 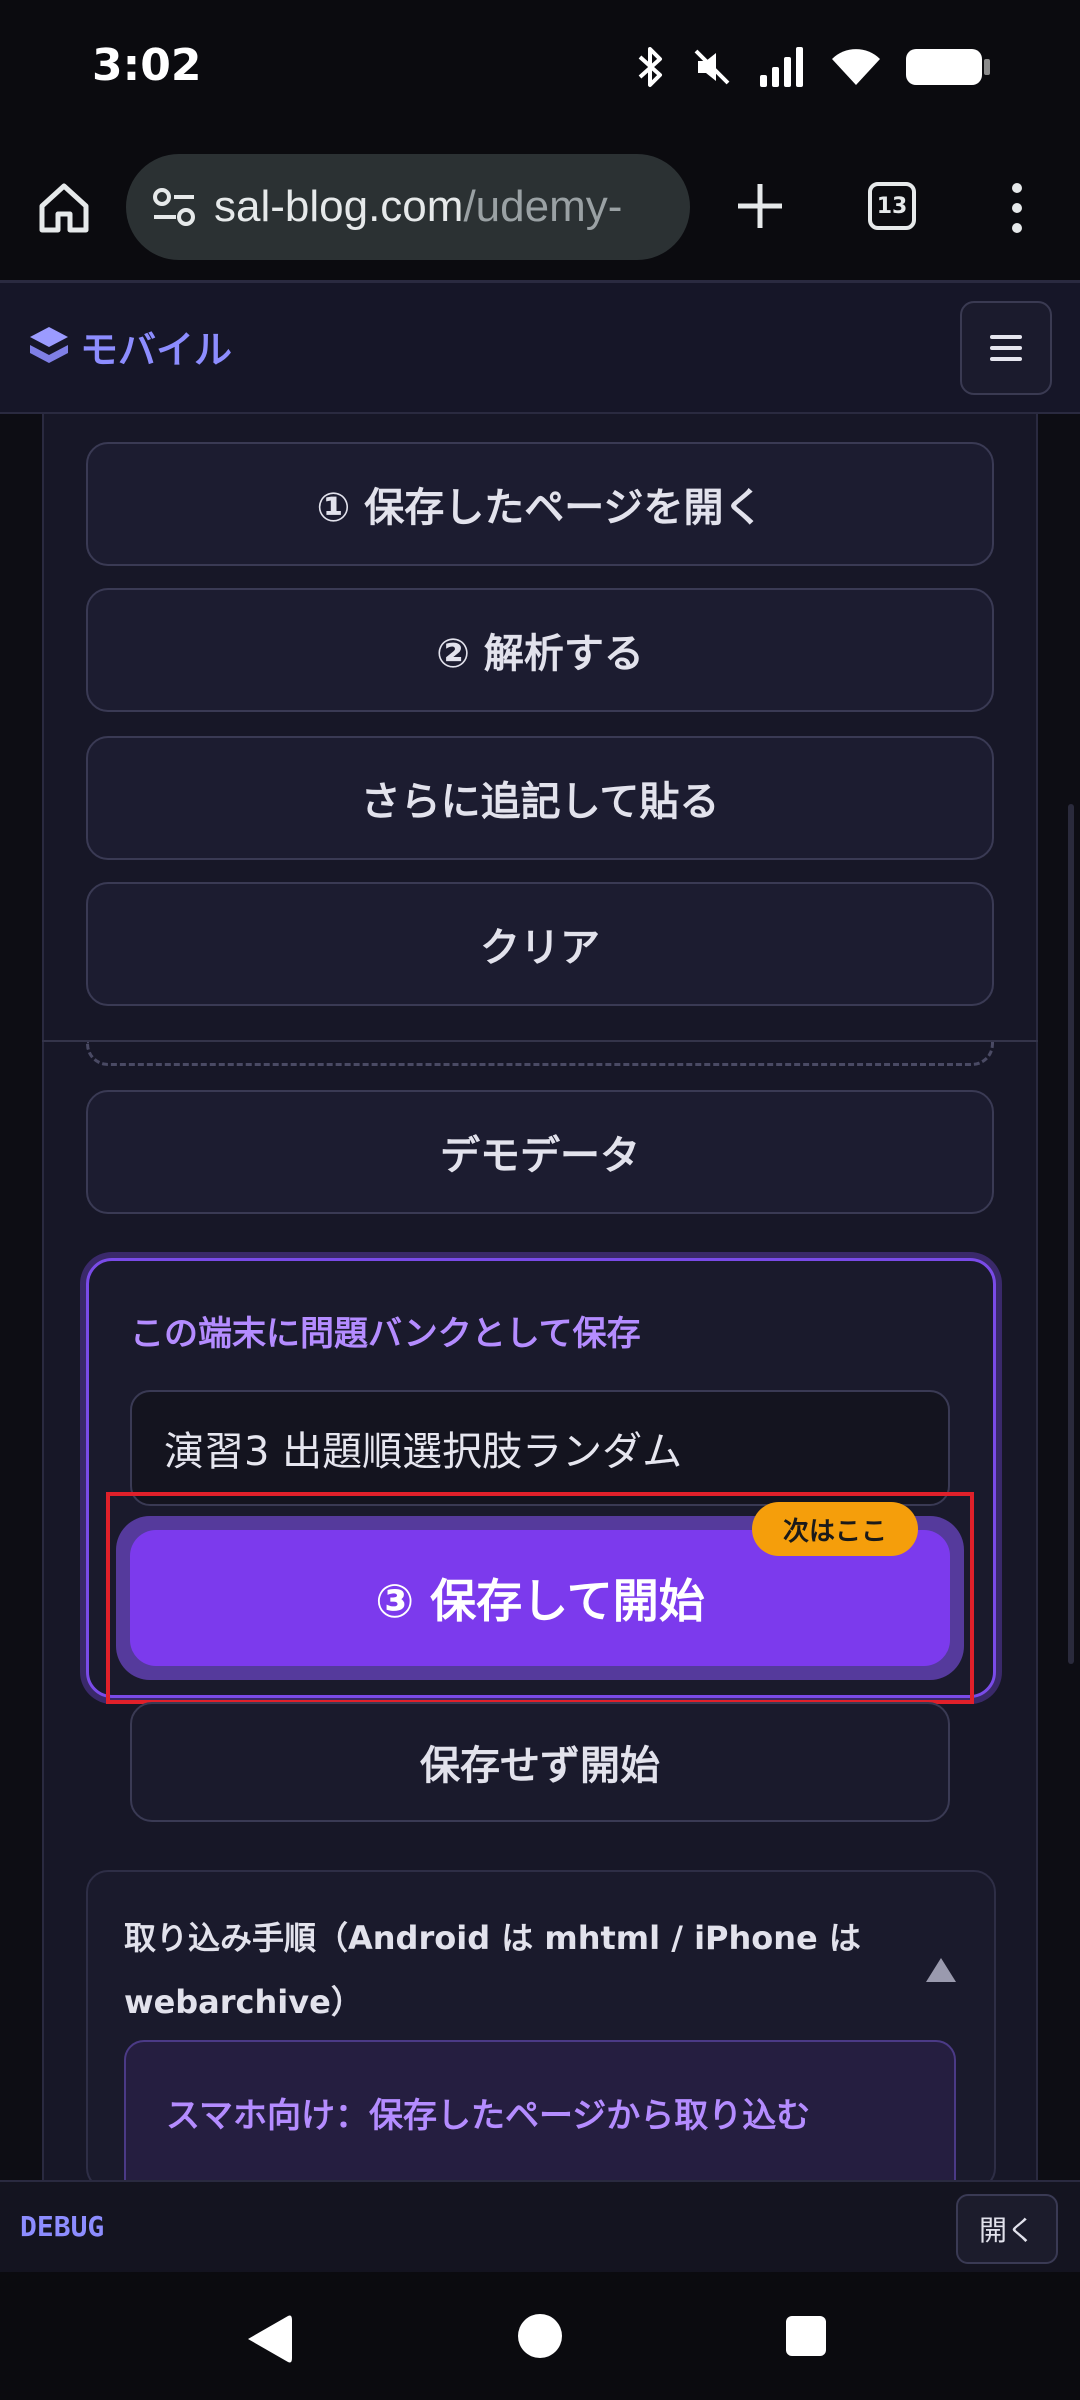 What do you see at coordinates (156, 346) in the screenshot?
I see `app-logo-text: モバイル` at bounding box center [156, 346].